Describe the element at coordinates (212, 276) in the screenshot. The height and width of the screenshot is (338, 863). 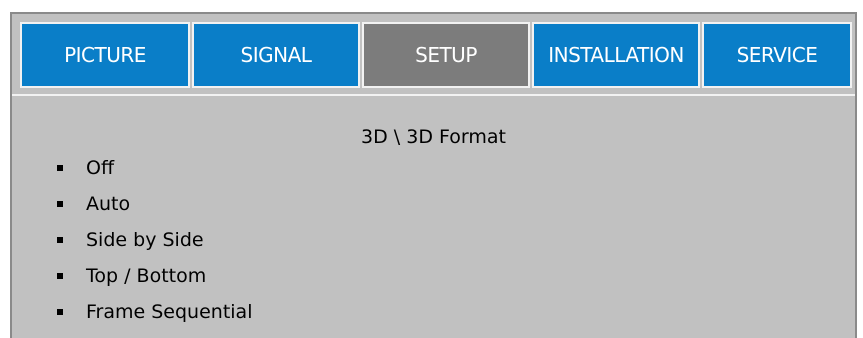
I see `option-top-bottom: Top / Bottom` at that location.